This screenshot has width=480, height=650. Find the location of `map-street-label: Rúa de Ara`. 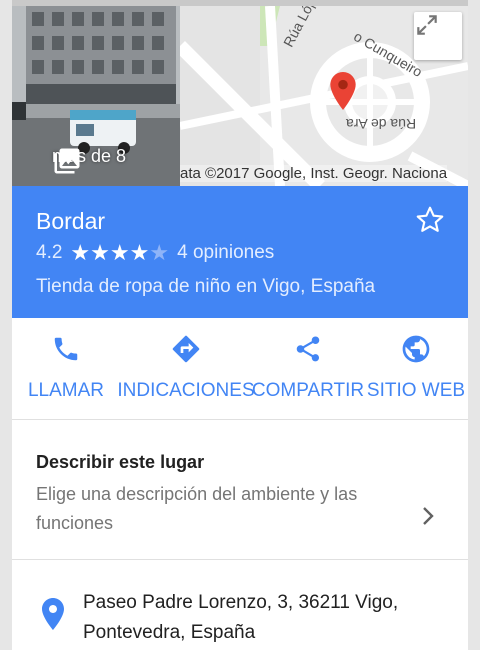

map-street-label: Rúa de Ara is located at coordinates (381, 124).